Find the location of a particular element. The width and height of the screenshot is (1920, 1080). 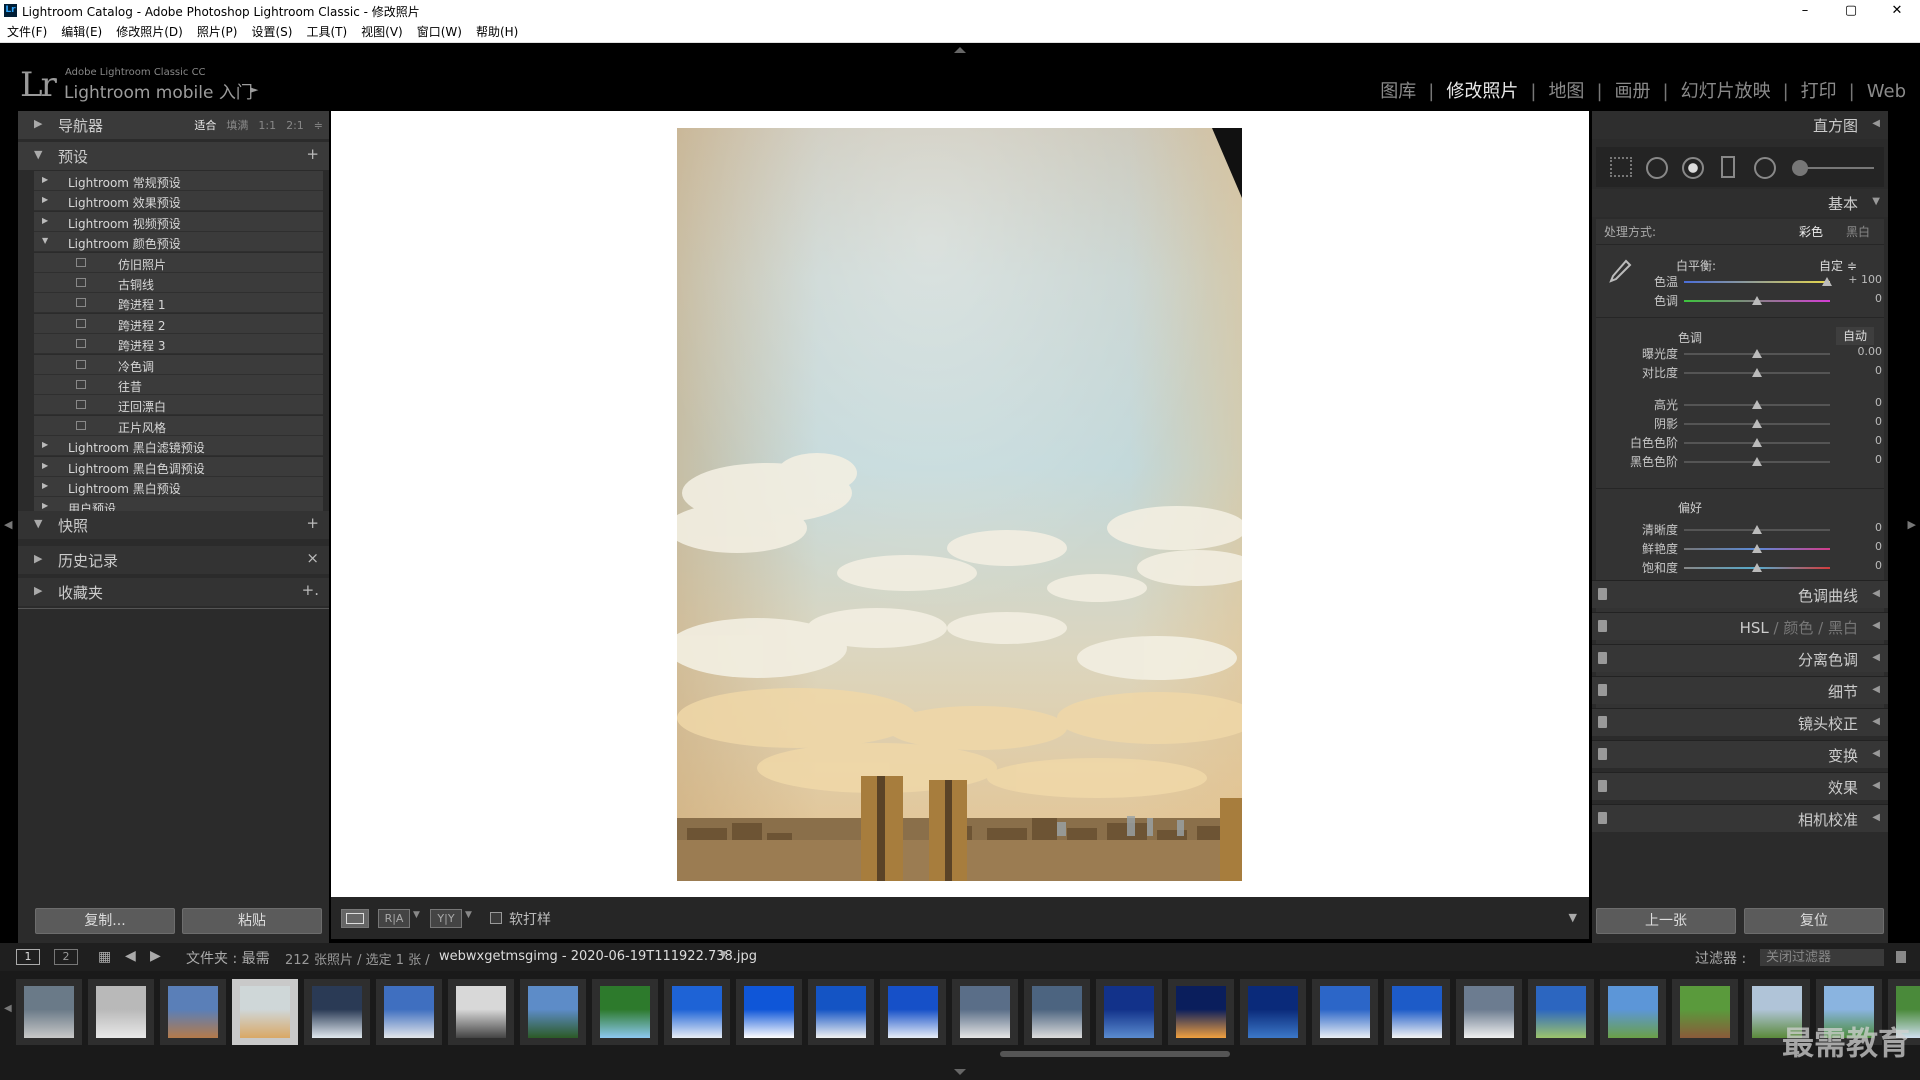

collapse-filmstrip-icon is located at coordinates (960, 1072).